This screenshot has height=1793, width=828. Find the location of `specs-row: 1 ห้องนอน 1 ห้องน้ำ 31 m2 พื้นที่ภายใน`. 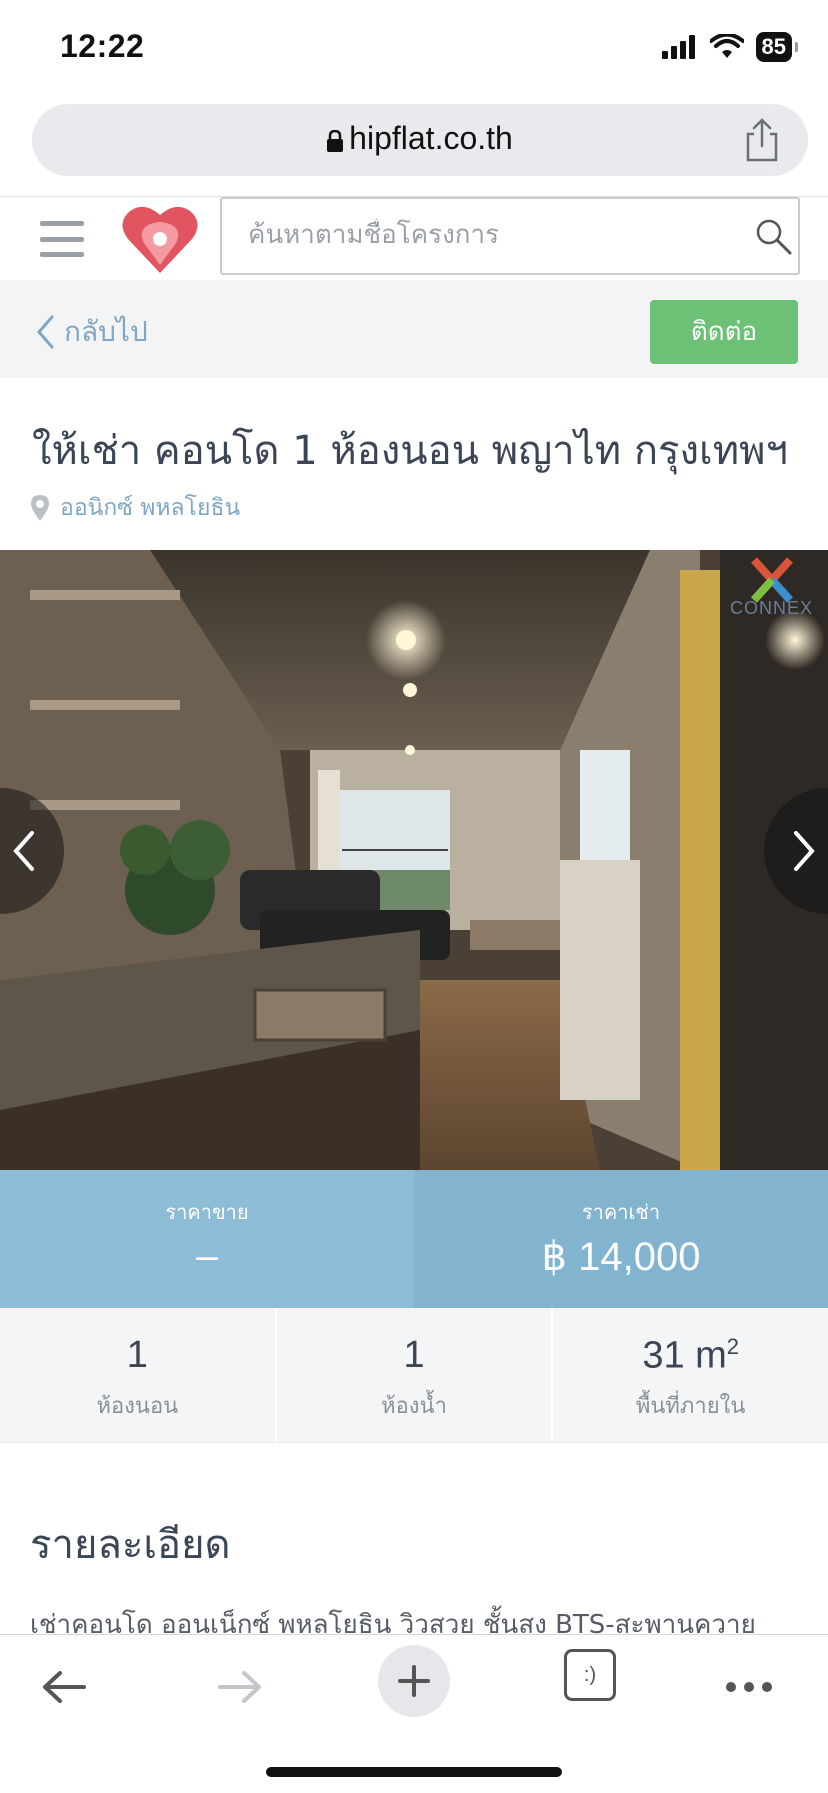

specs-row: 1 ห้องนอน 1 ห้องน้ำ 31 m2 พื้นที่ภายใน is located at coordinates (414, 1375).